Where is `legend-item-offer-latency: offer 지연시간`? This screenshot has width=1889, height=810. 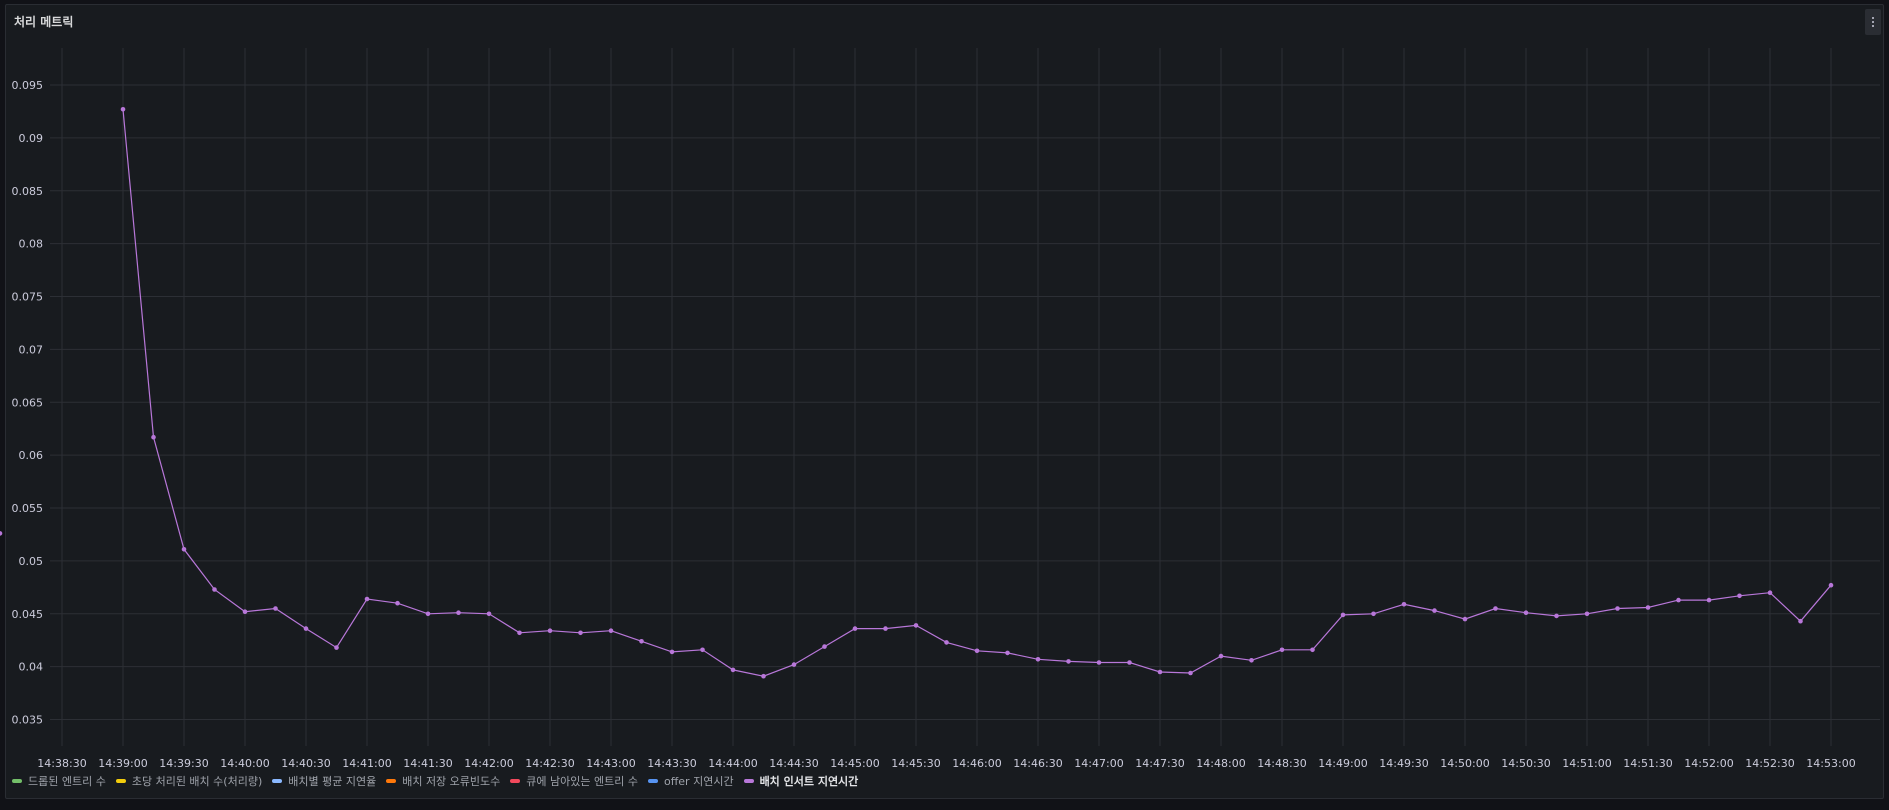
legend-item-offer-latency: offer 지연시간 is located at coordinates (690, 781).